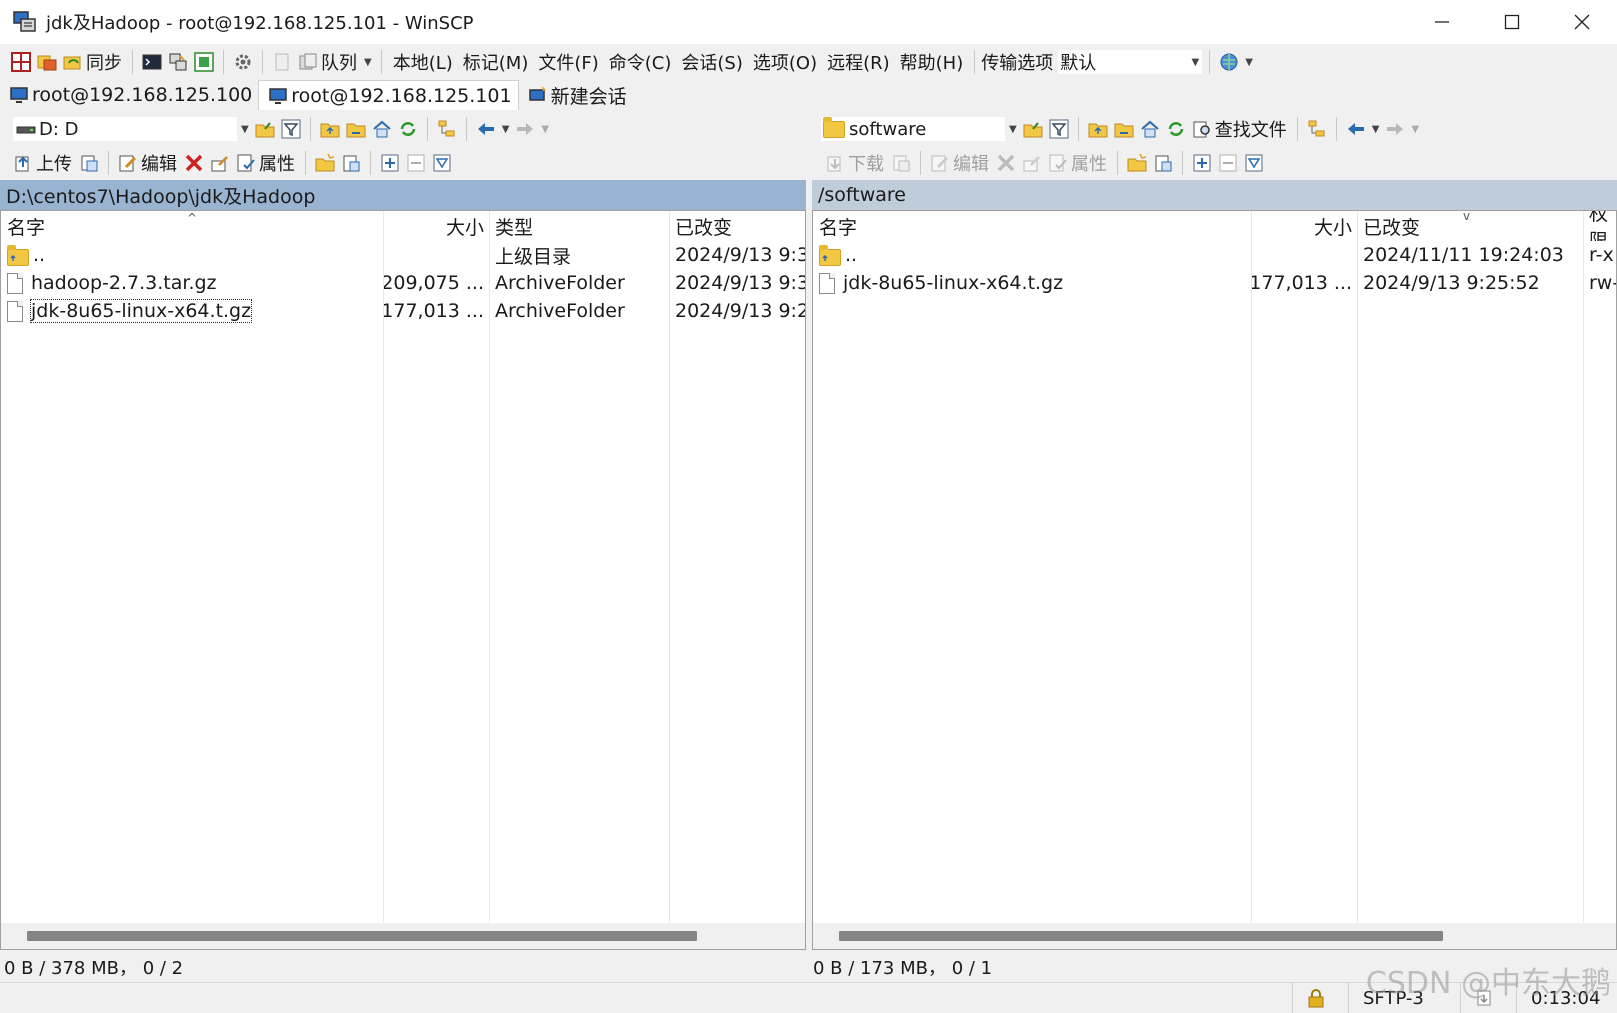 The height and width of the screenshot is (1013, 1617). Describe the element at coordinates (1467, 216) in the screenshot. I see `sort-descending-icon: v` at that location.